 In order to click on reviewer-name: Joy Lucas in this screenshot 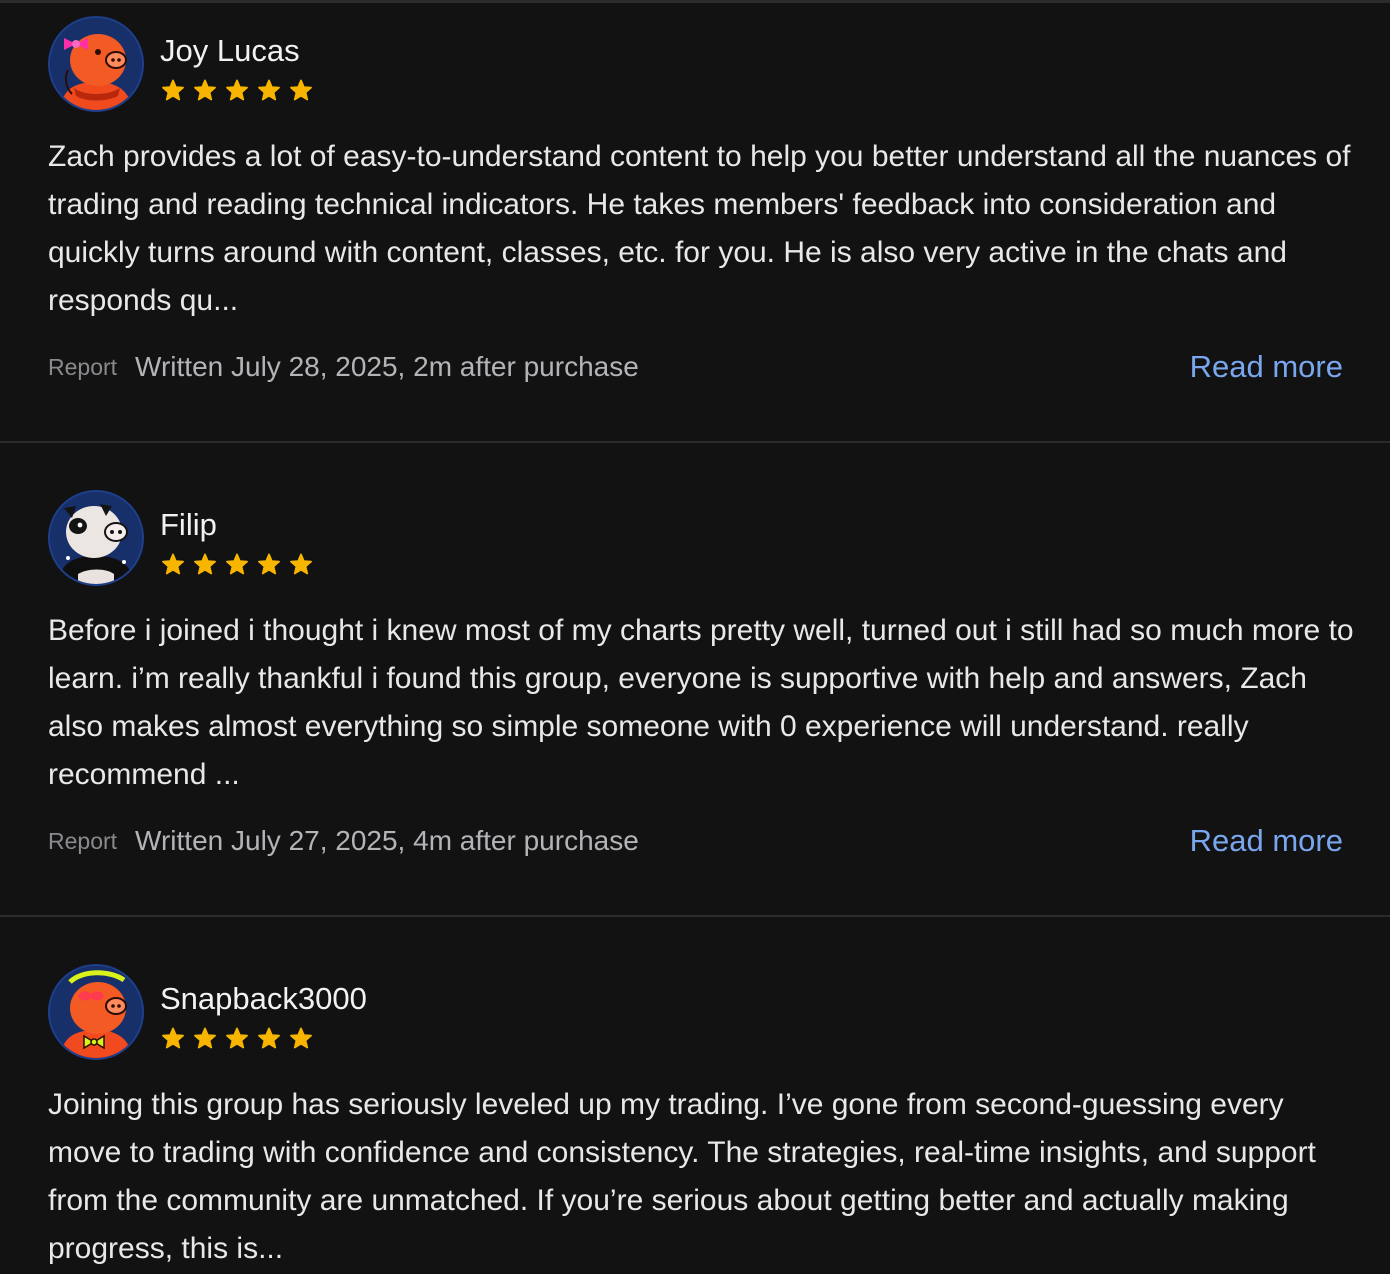, I will do `click(230, 50)`.